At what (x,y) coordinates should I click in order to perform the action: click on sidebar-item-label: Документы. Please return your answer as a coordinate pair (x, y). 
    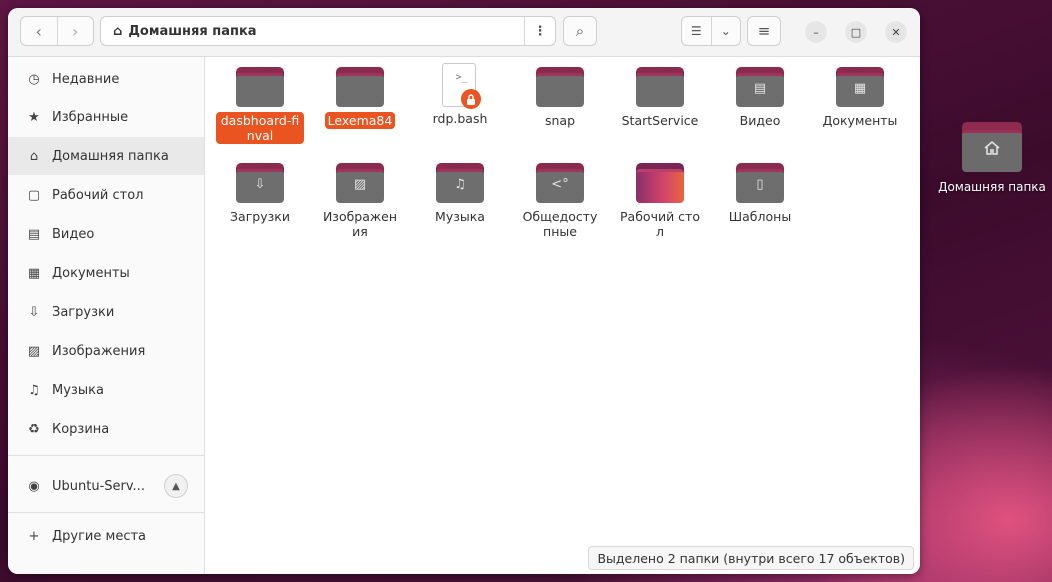
    Looking at the image, I should click on (91, 273).